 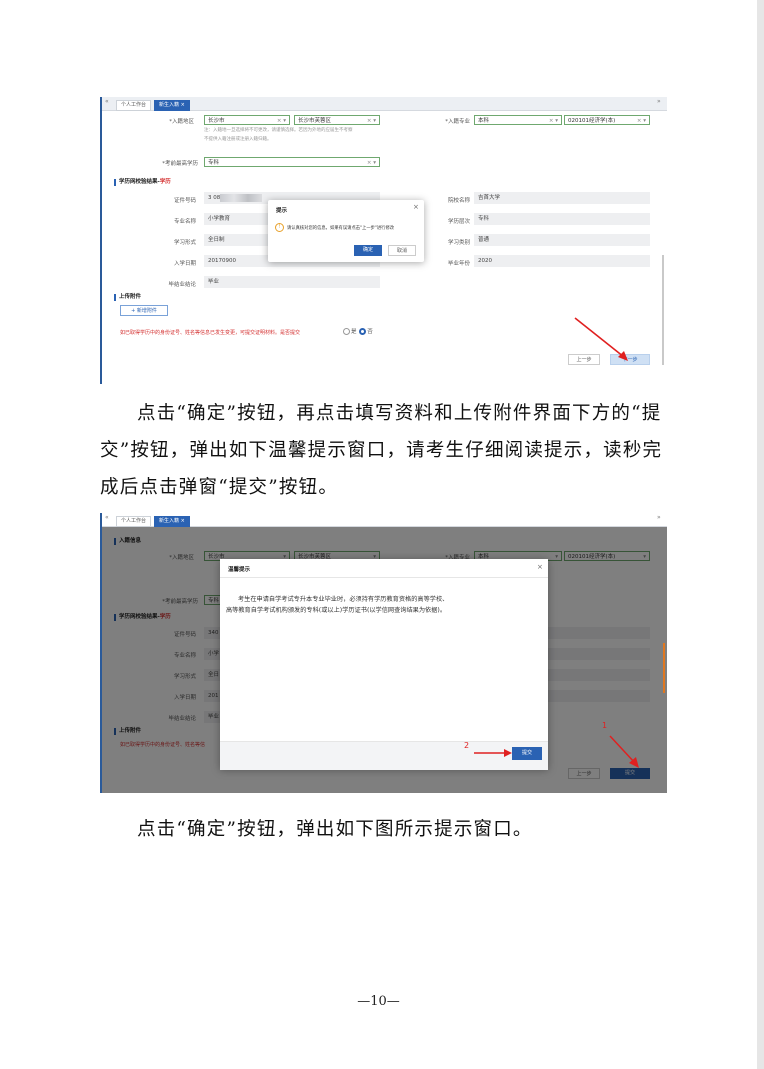 What do you see at coordinates (315, 121) in the screenshot?
I see `district-select-value: 长沙市芙蓉区` at bounding box center [315, 121].